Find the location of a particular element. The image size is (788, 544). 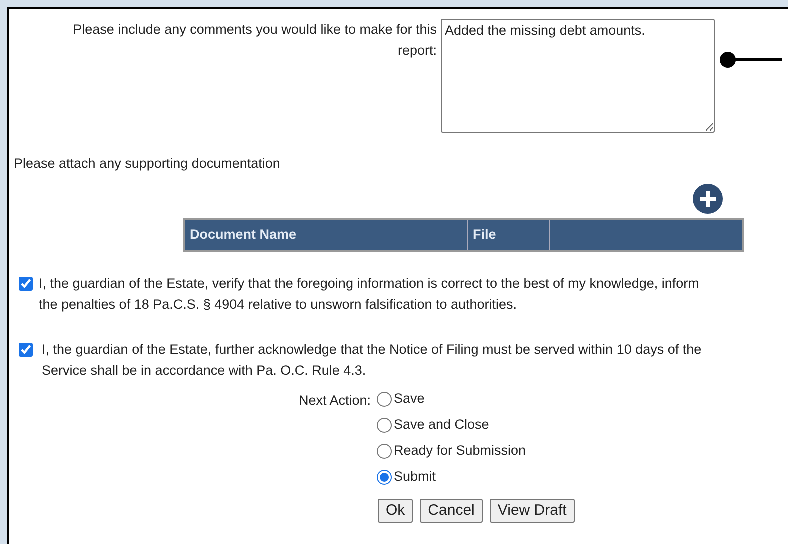

action-button: View Draft is located at coordinates (532, 511).